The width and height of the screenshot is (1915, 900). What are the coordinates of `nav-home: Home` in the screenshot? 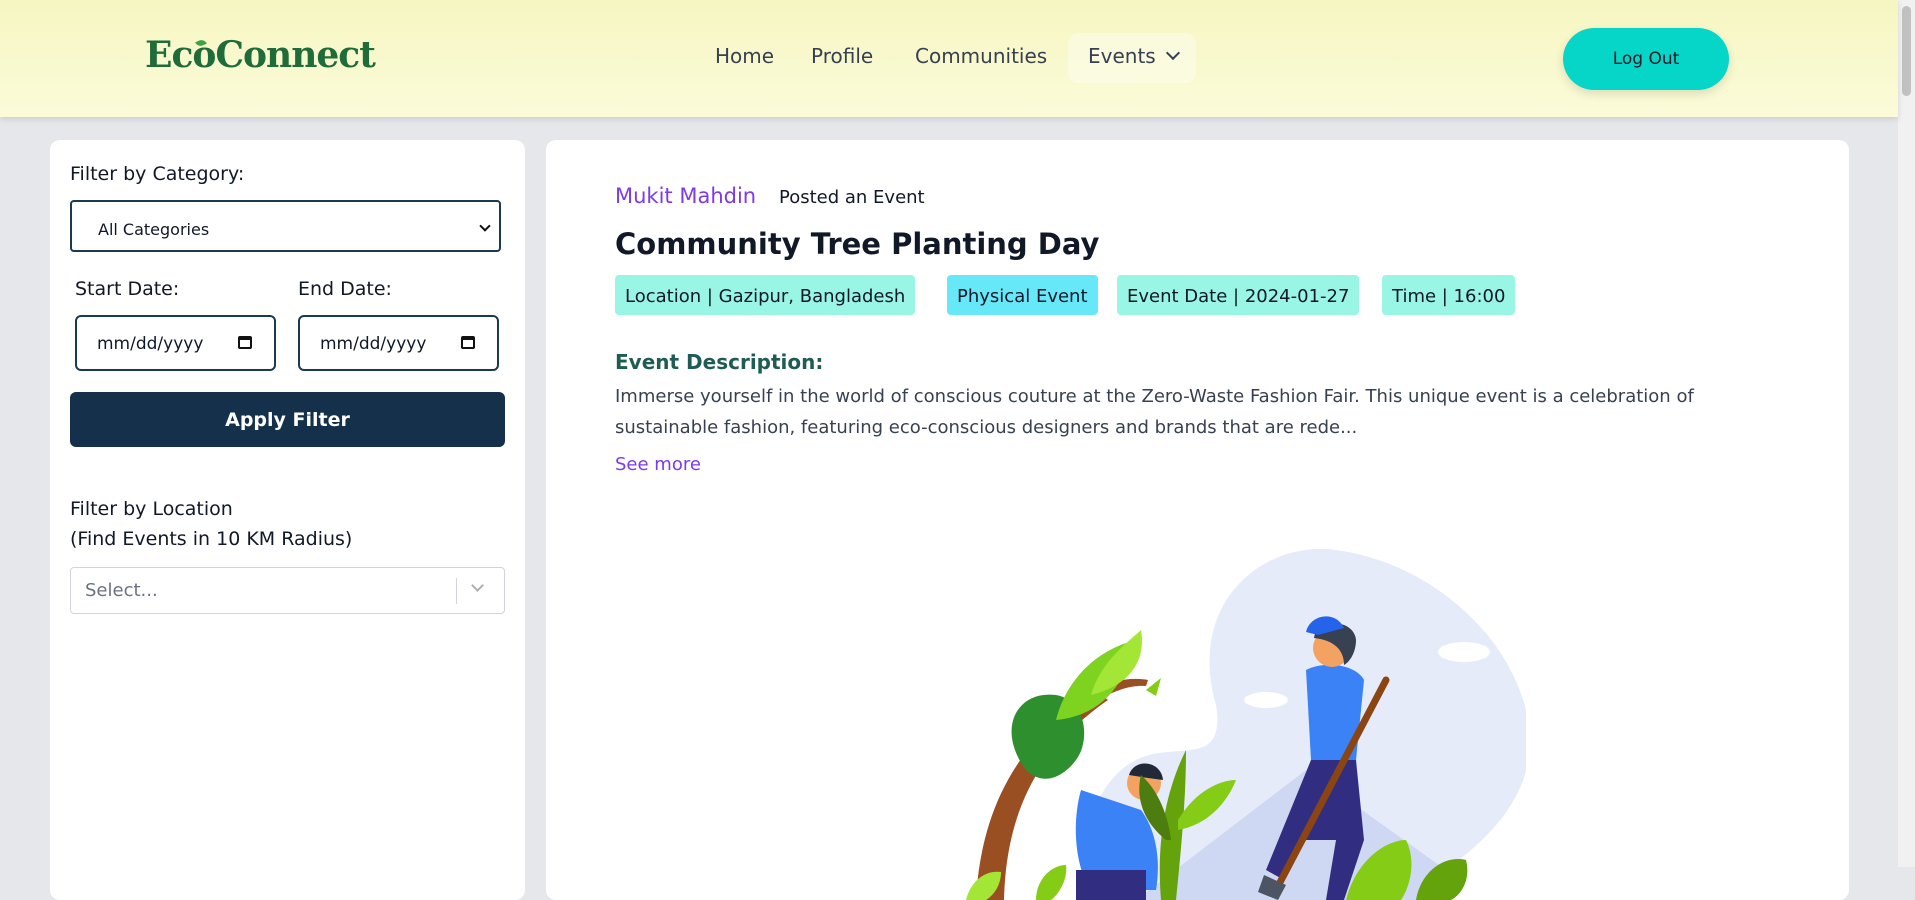 It's located at (744, 56).